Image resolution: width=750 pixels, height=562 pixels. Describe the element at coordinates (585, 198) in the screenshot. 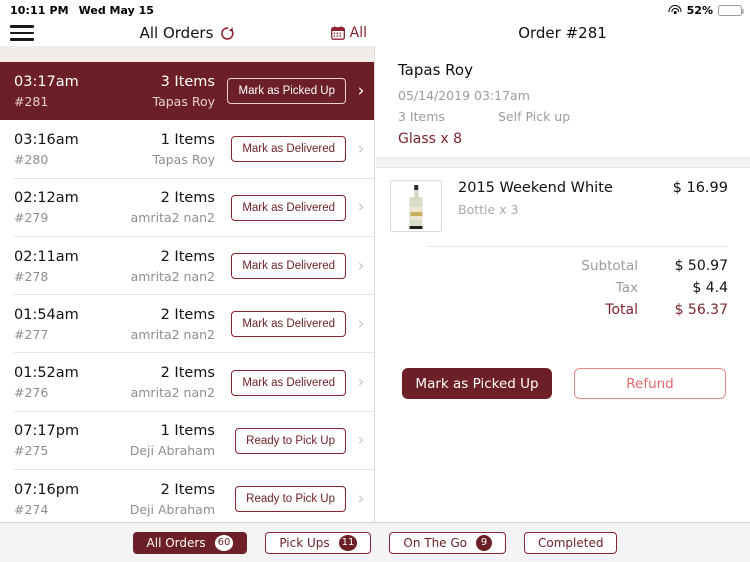

I see `line-item-info: 2015 Weekend White $ 16.99 Bottle x 3` at that location.